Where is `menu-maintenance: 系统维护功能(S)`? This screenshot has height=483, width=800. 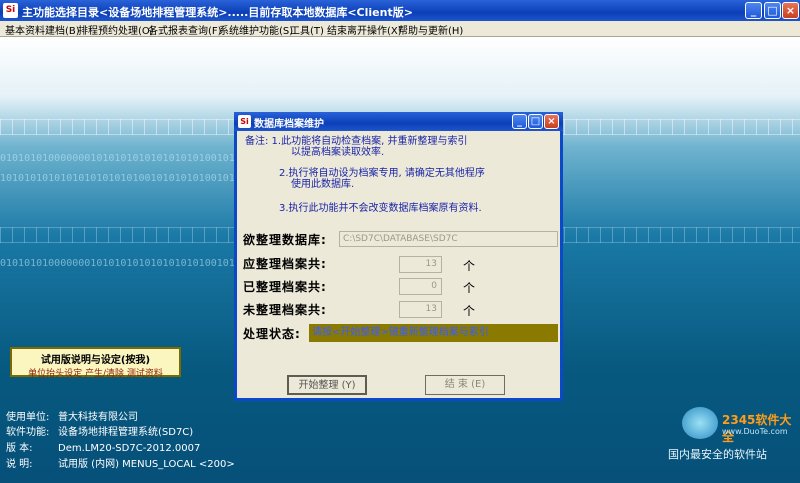 menu-maintenance: 系统维护功能(S) is located at coordinates (256, 29).